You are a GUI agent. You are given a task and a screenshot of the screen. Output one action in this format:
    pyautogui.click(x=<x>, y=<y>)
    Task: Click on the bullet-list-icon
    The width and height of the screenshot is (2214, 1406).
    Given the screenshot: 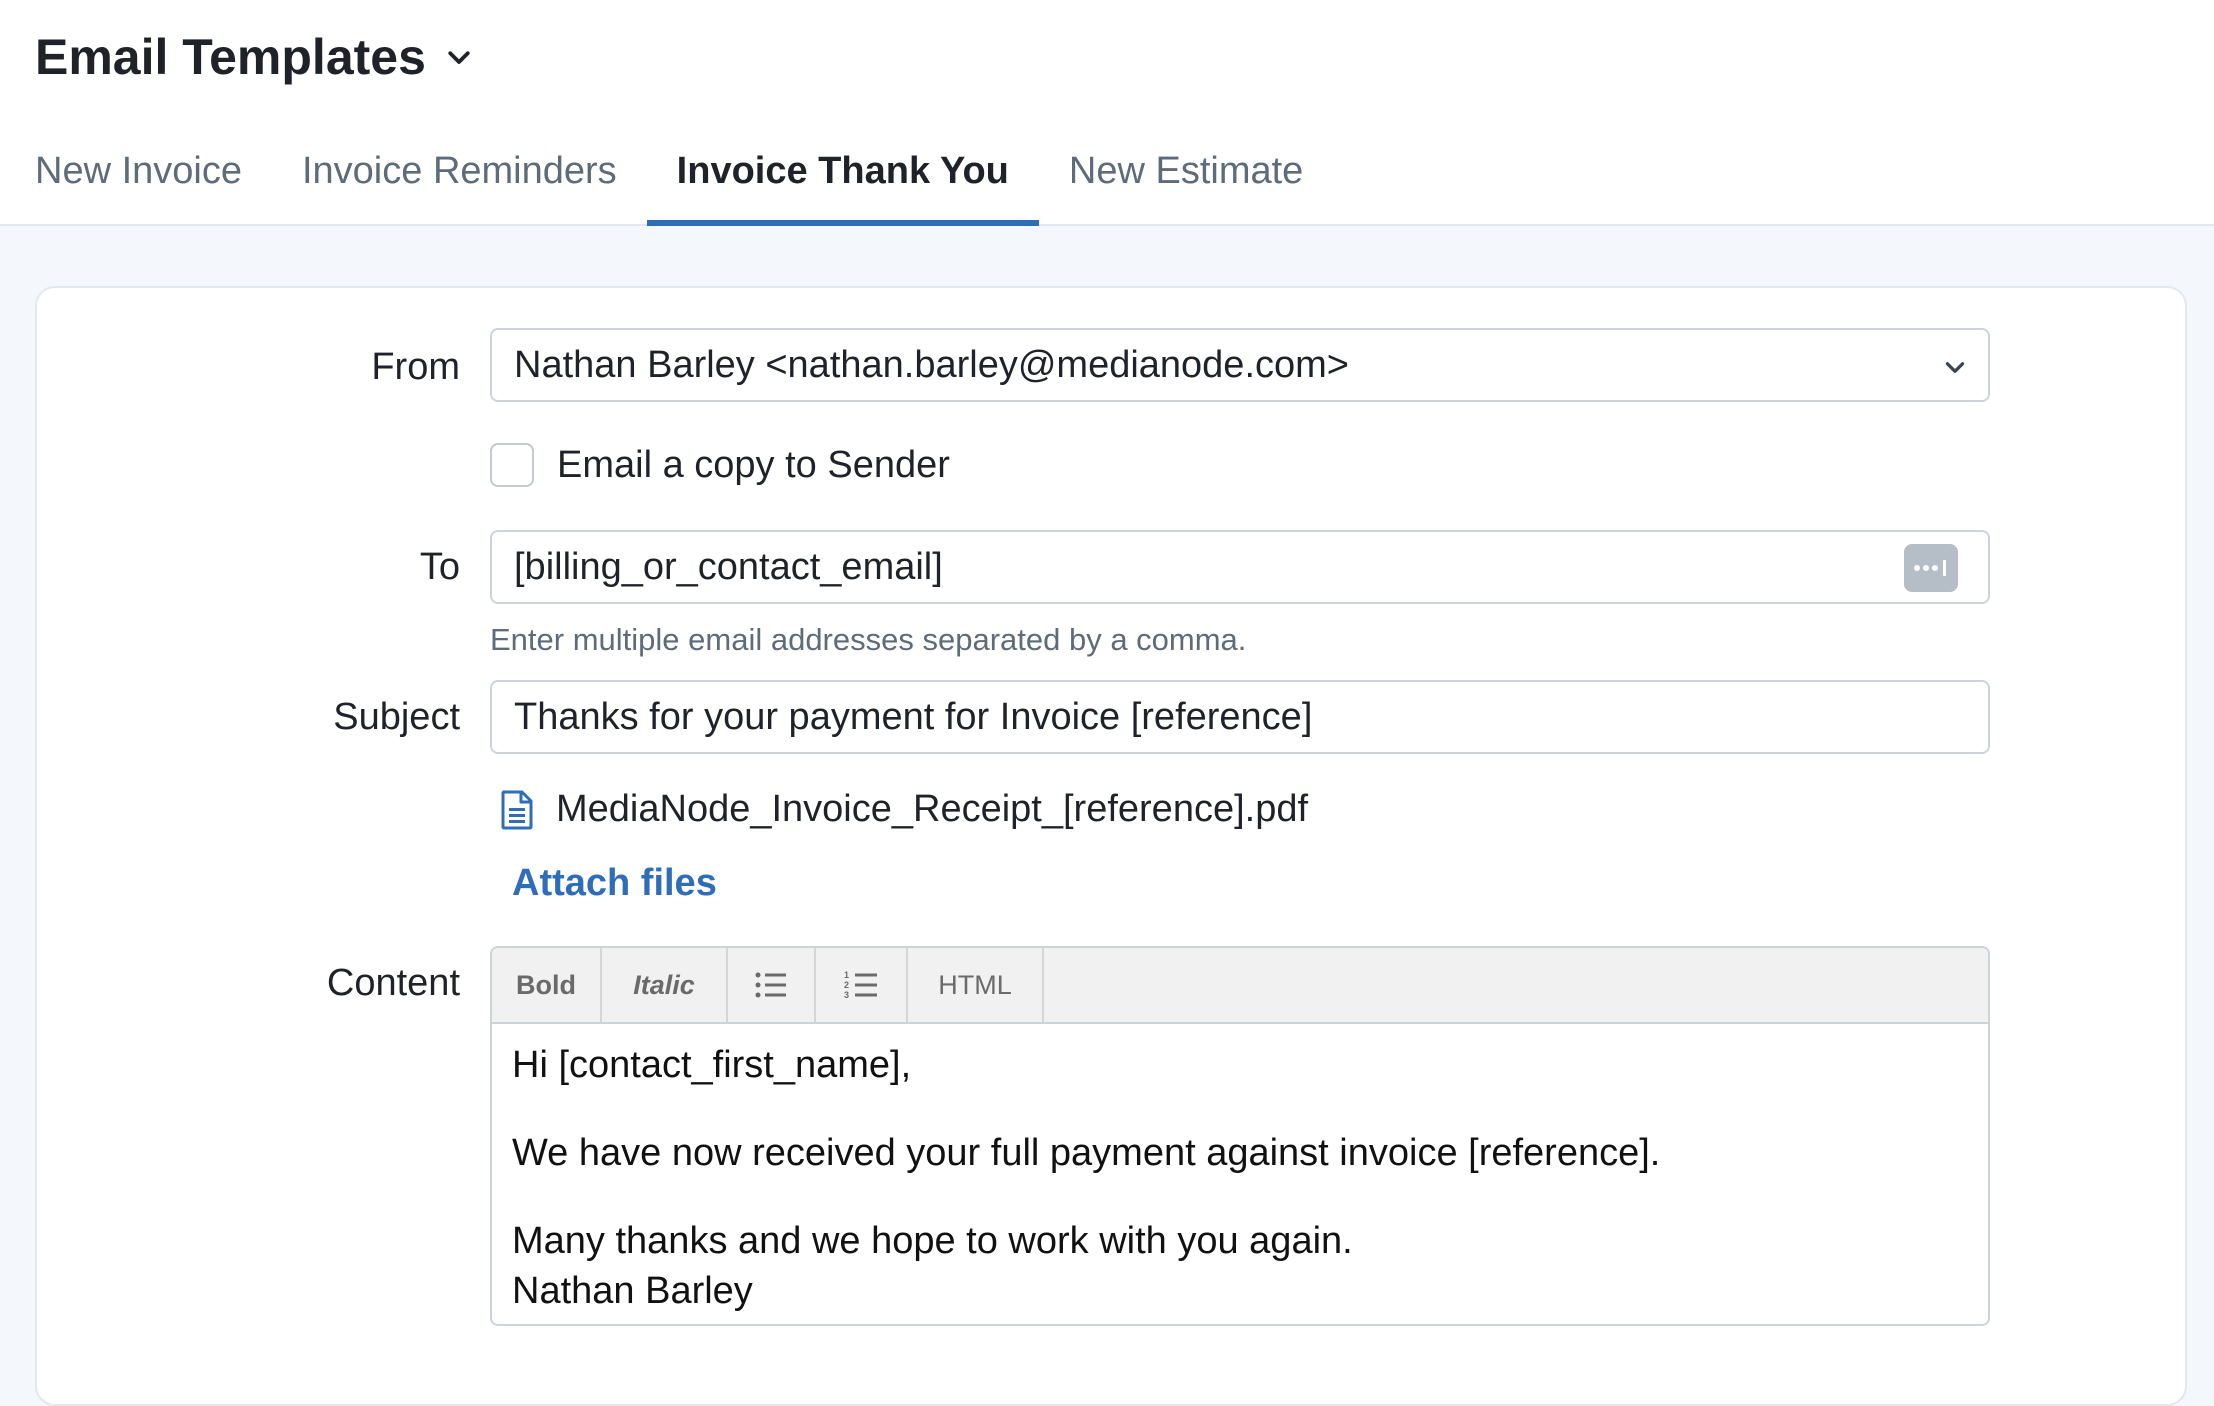 What is the action you would take?
    pyautogui.click(x=770, y=985)
    